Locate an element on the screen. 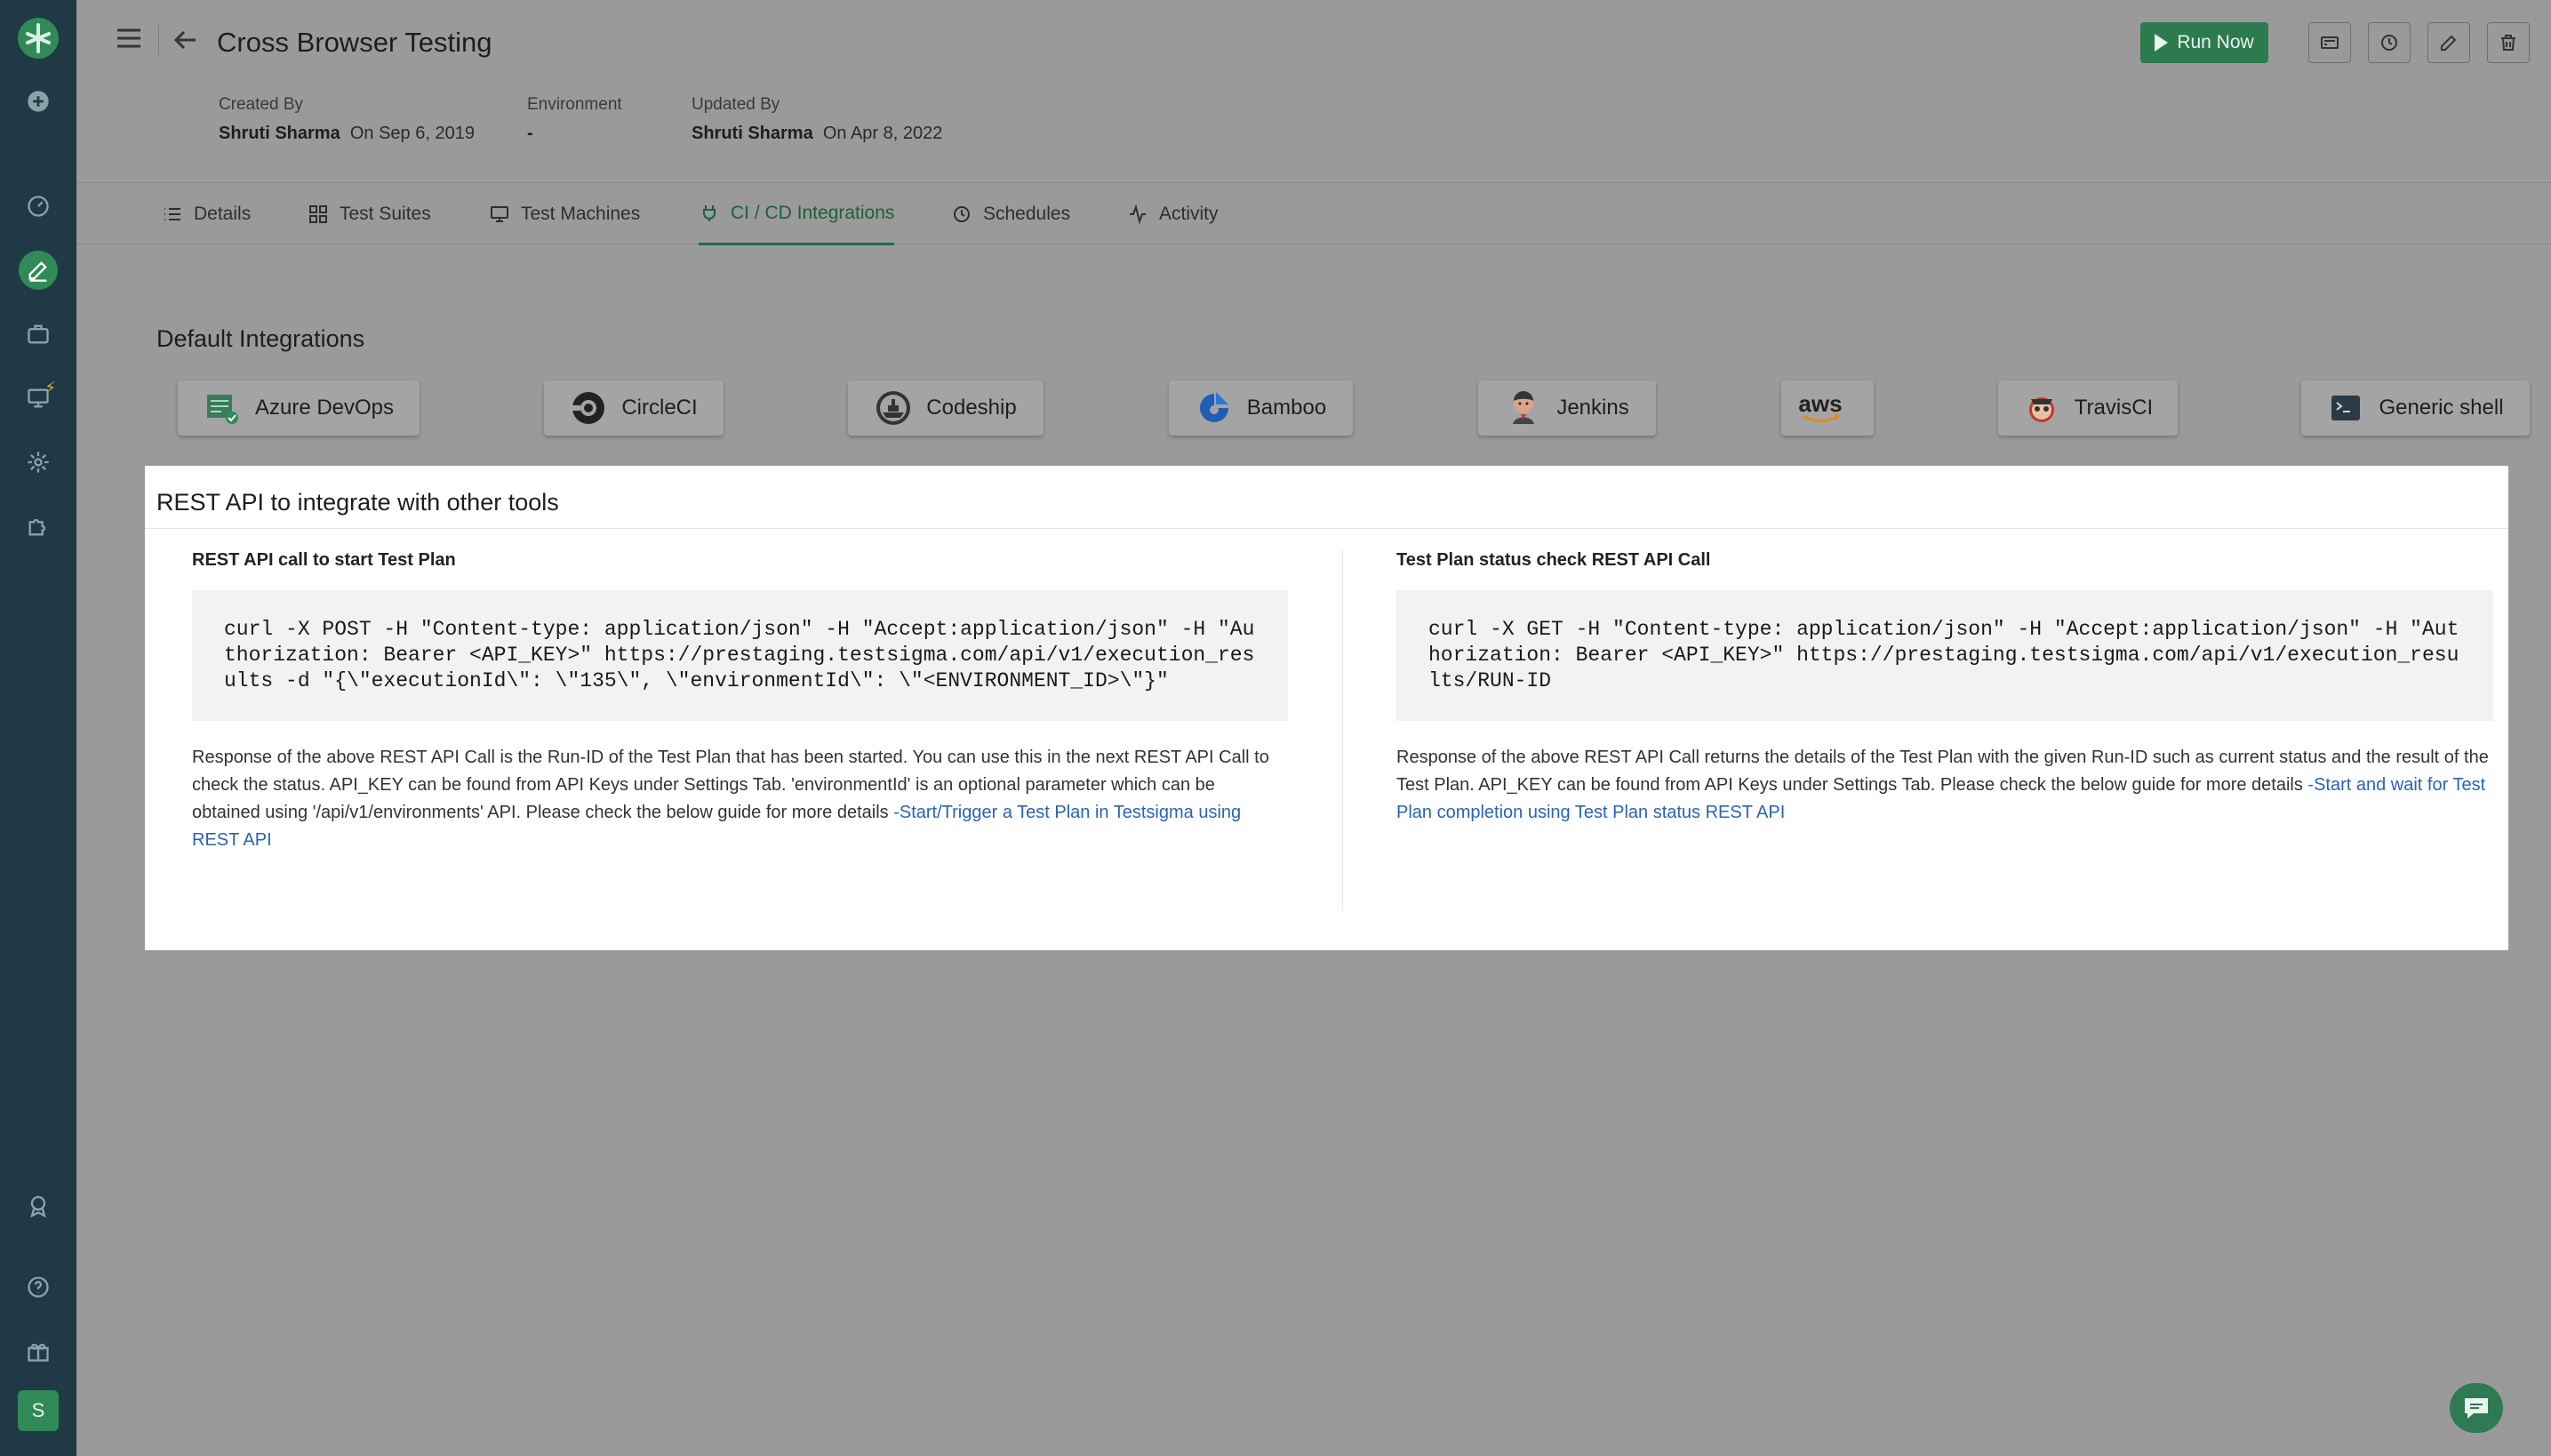  hamburger-menu-icon is located at coordinates (129, 38).